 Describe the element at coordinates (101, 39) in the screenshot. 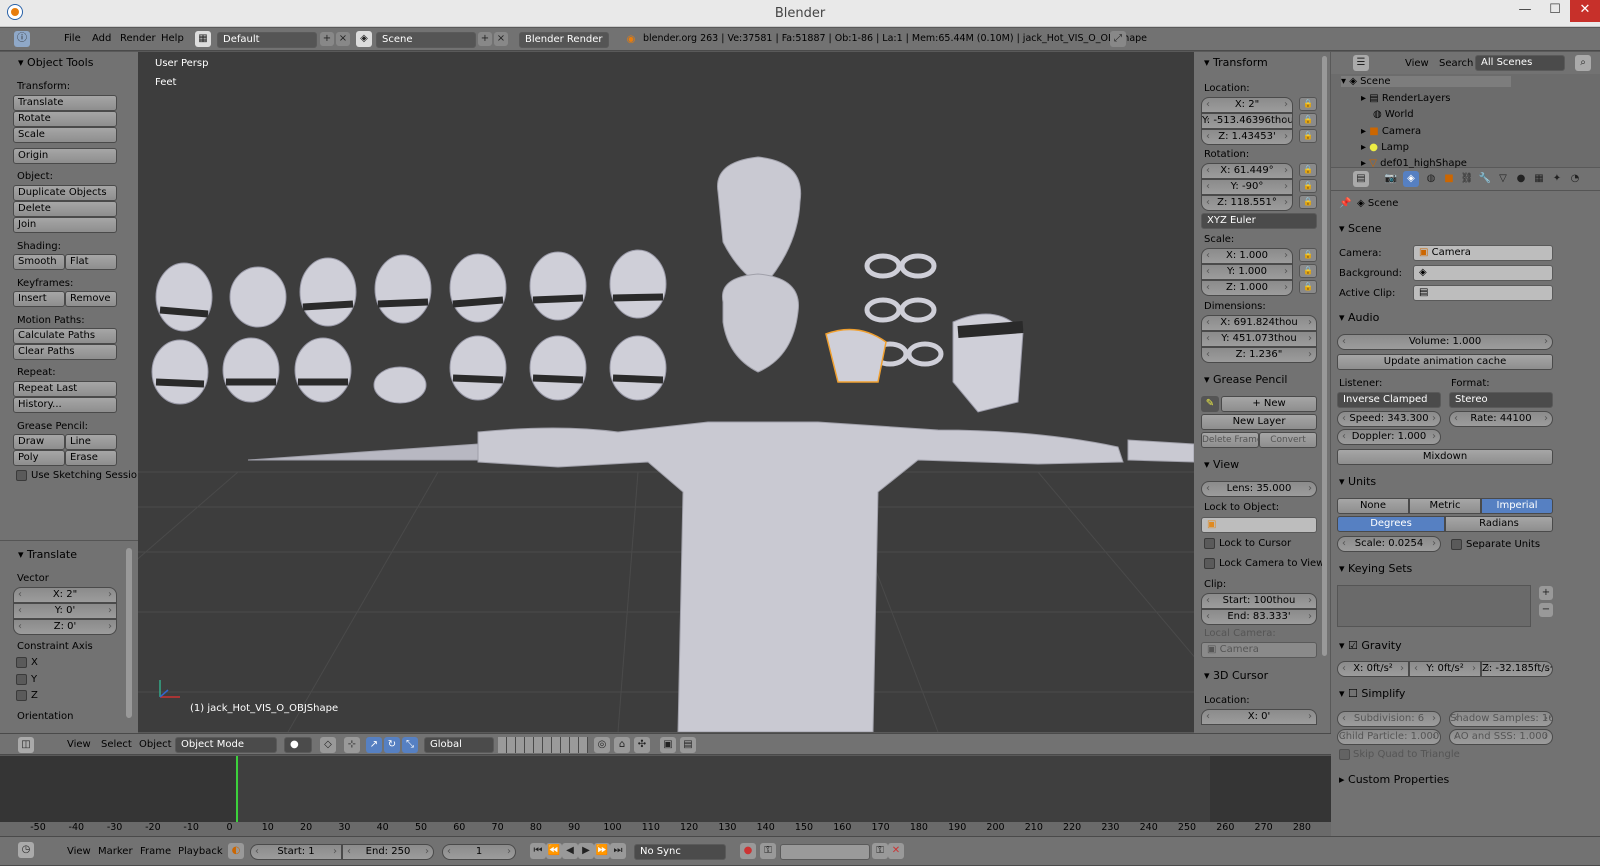

I see `menu-add: Add` at that location.